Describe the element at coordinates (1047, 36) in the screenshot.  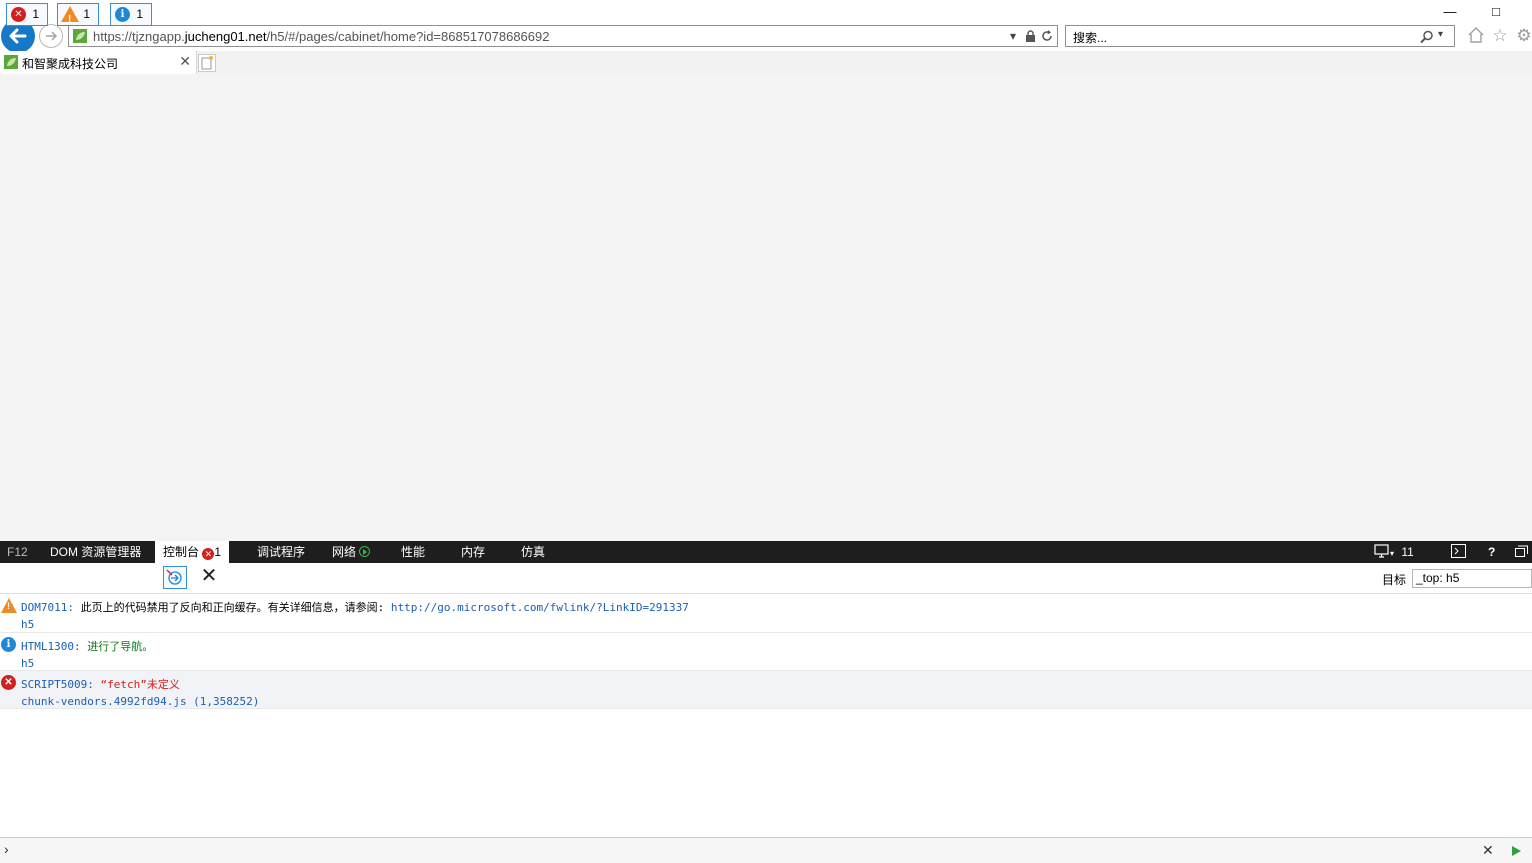
I see `refresh-icon` at that location.